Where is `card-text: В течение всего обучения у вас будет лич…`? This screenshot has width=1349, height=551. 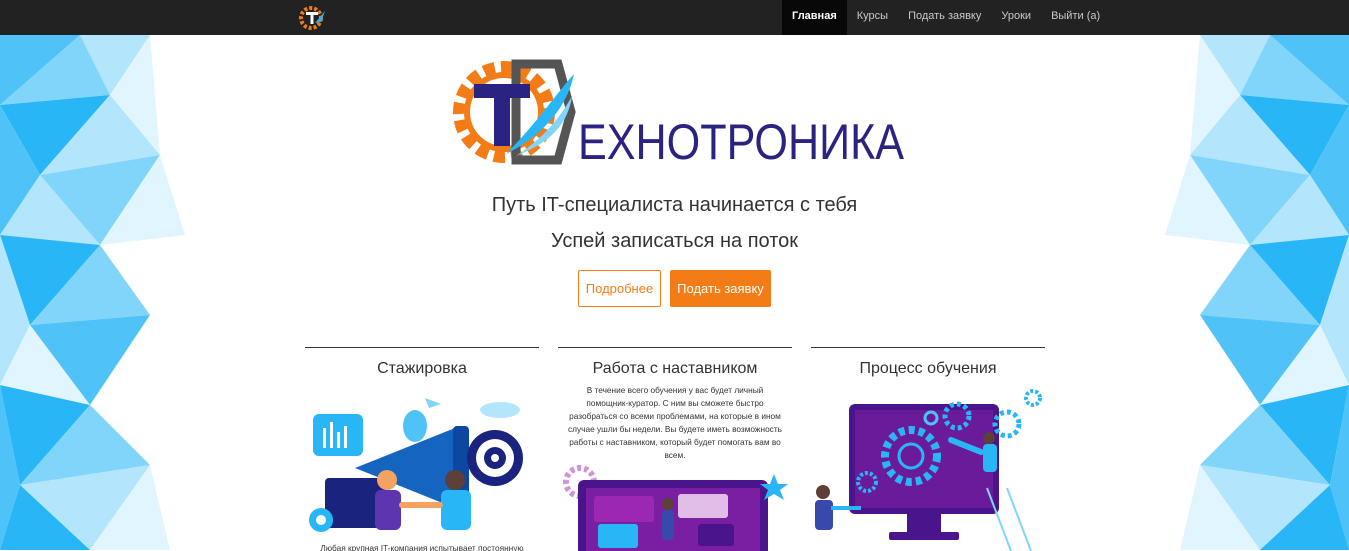
card-text: В течение всего обучения у вас будет лич… is located at coordinates (675, 422).